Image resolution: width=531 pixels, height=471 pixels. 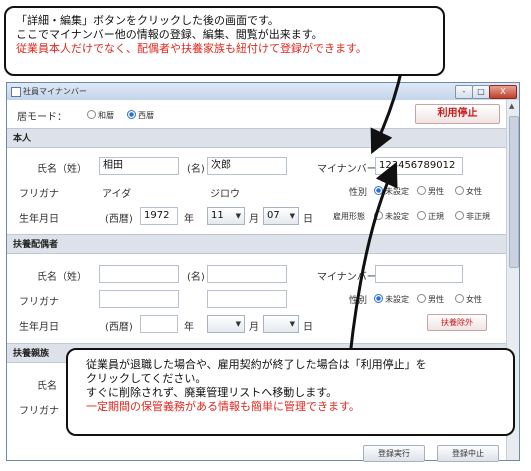 What do you see at coordinates (146, 378) in the screenshot?
I see `bottom-callout-line2: クリックしてください。` at bounding box center [146, 378].